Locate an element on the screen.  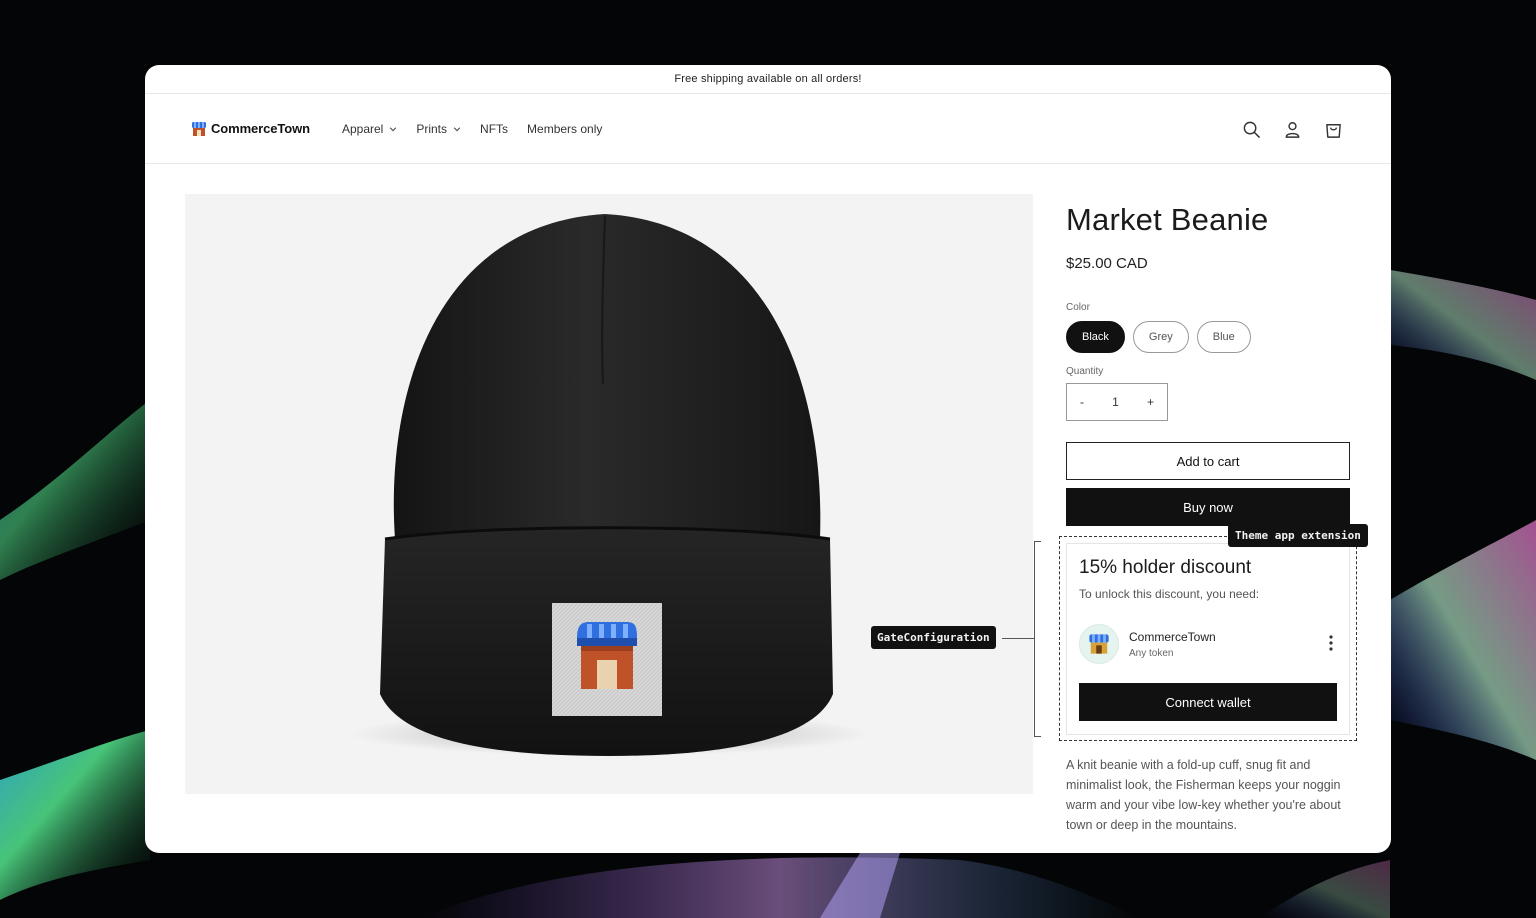
announcement-bar: Free shipping available on all orders! is located at coordinates (768, 79).